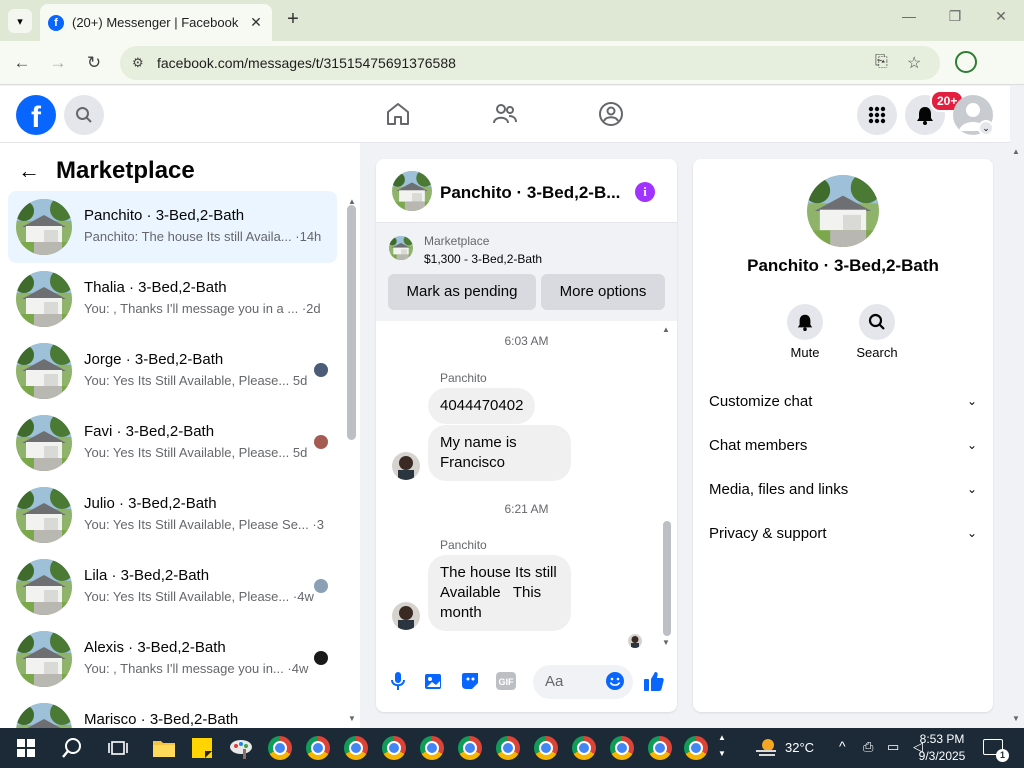 The image size is (1024, 768). I want to click on page-scroll-up-icon: ▲, so click(1016, 151).